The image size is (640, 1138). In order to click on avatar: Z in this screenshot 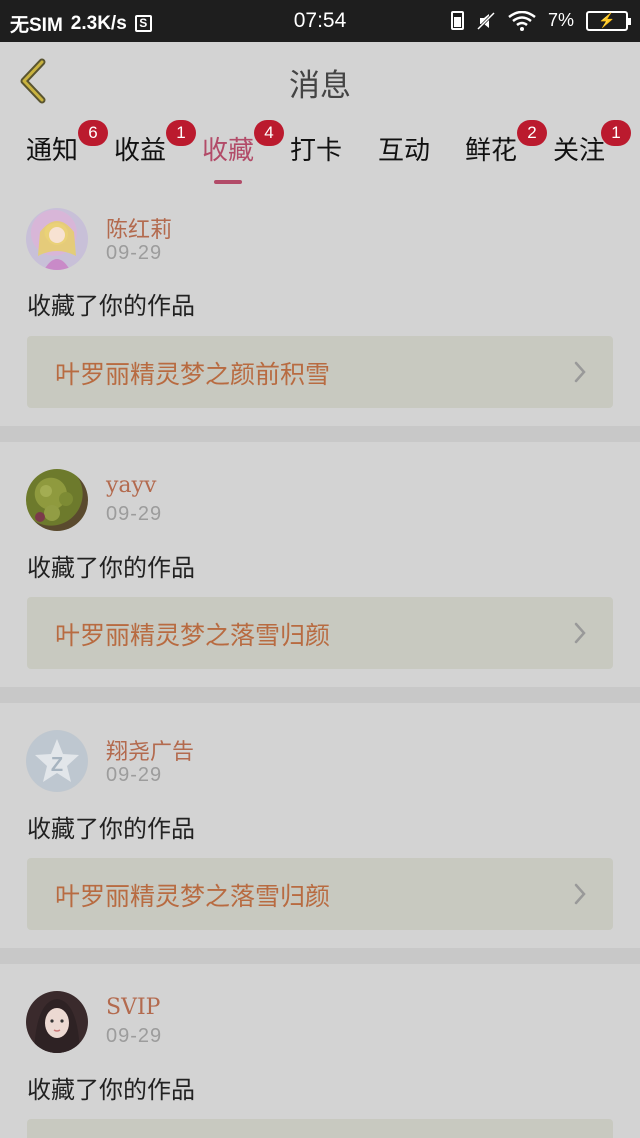, I will do `click(57, 761)`.